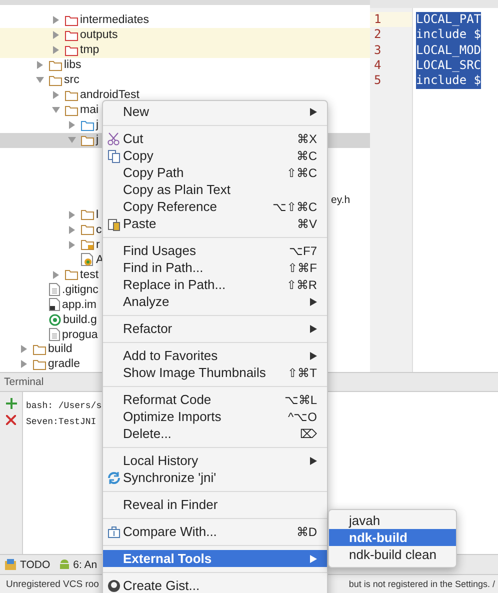  What do you see at coordinates (98, 244) in the screenshot?
I see `tree-label: r` at bounding box center [98, 244].